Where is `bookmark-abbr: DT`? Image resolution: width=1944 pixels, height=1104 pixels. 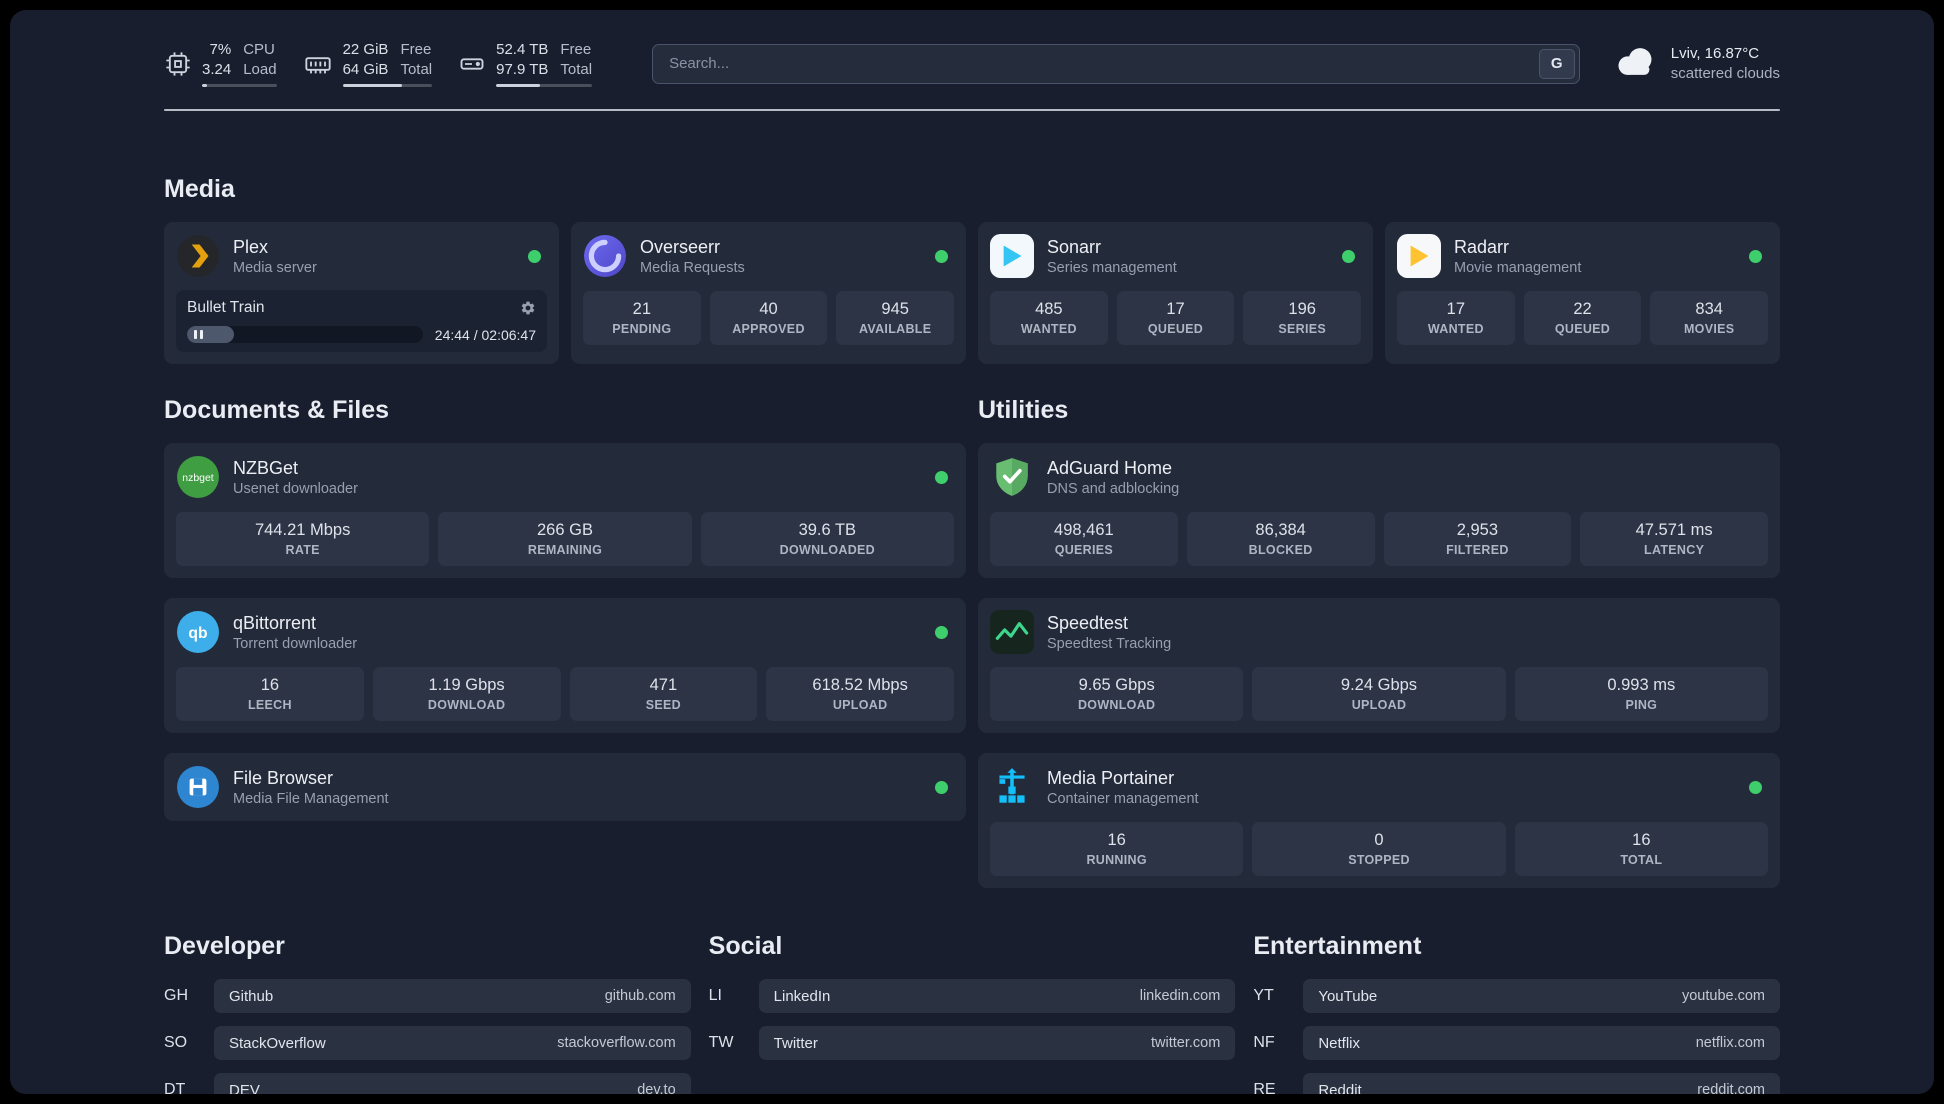
bookmark-abbr: DT is located at coordinates (175, 1087).